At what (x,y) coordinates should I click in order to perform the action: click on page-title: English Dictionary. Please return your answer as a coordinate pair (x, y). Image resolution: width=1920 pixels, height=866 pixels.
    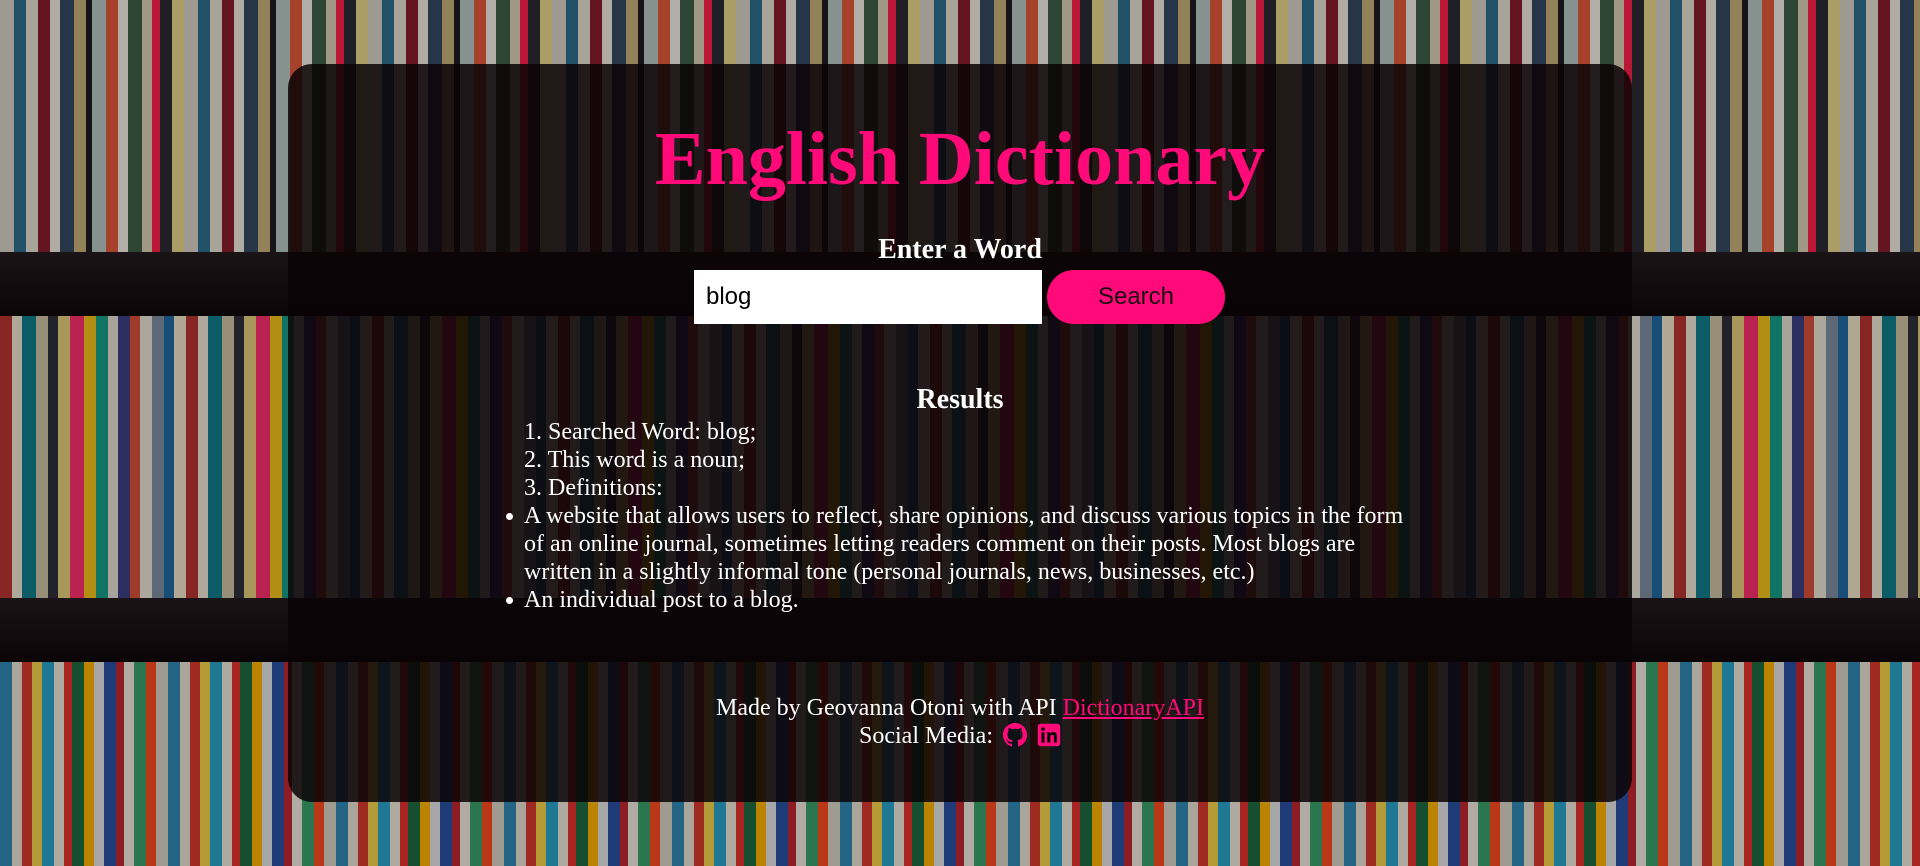
    Looking at the image, I should click on (960, 159).